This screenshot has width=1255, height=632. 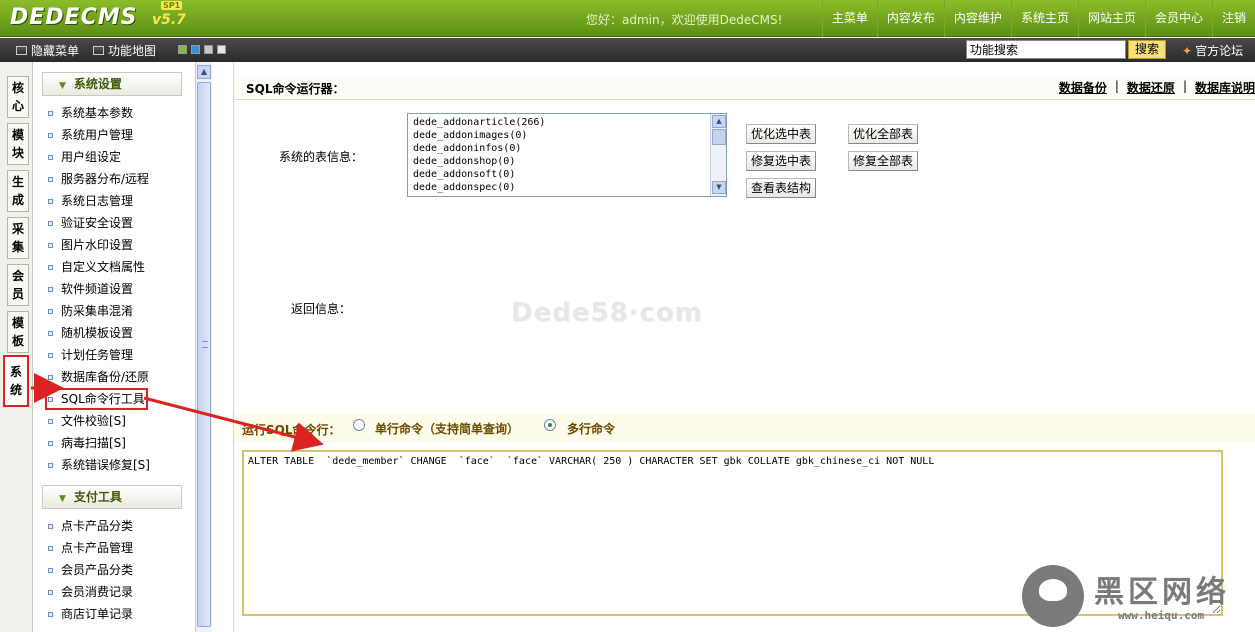 What do you see at coordinates (96, 399) in the screenshot?
I see `menu-item-sql-tool: SQL命令行工具` at bounding box center [96, 399].